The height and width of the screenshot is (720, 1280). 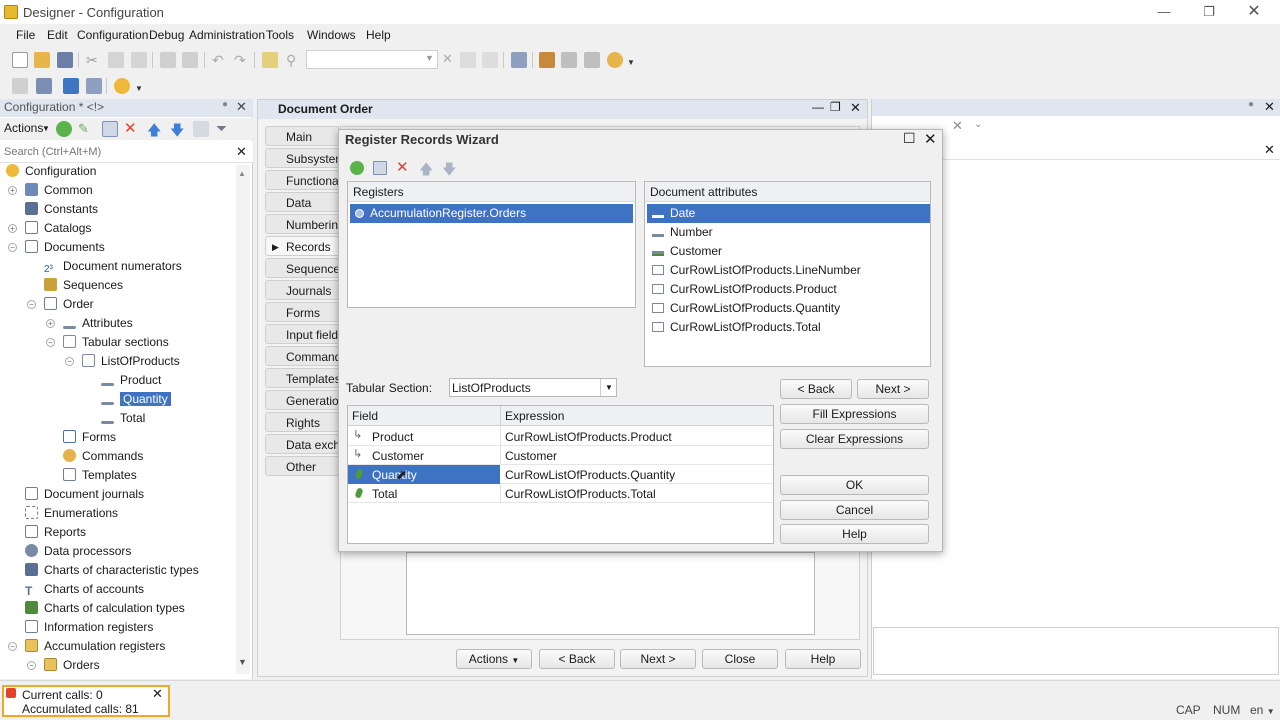 What do you see at coordinates (788, 308) in the screenshot?
I see `attribute-row: CurRowListOfProducts.Quantity` at bounding box center [788, 308].